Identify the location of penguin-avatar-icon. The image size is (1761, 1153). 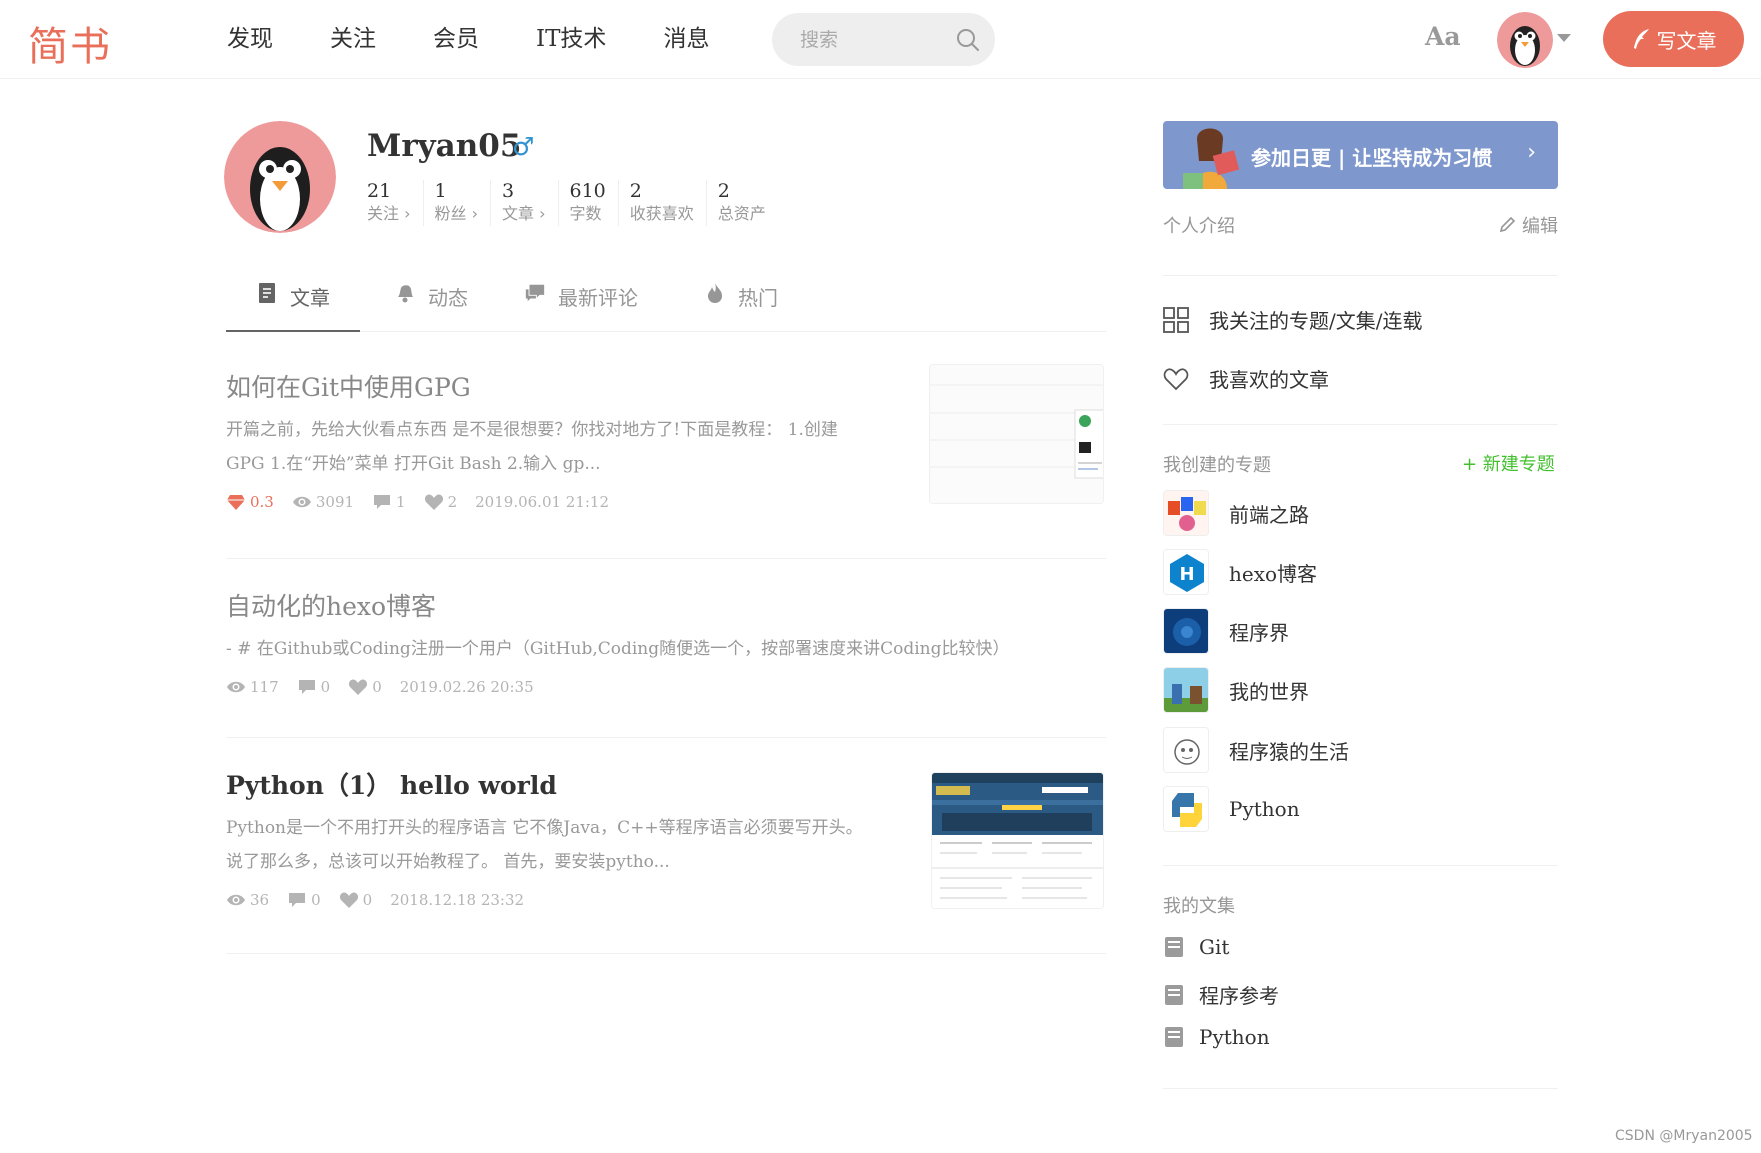
(280, 177).